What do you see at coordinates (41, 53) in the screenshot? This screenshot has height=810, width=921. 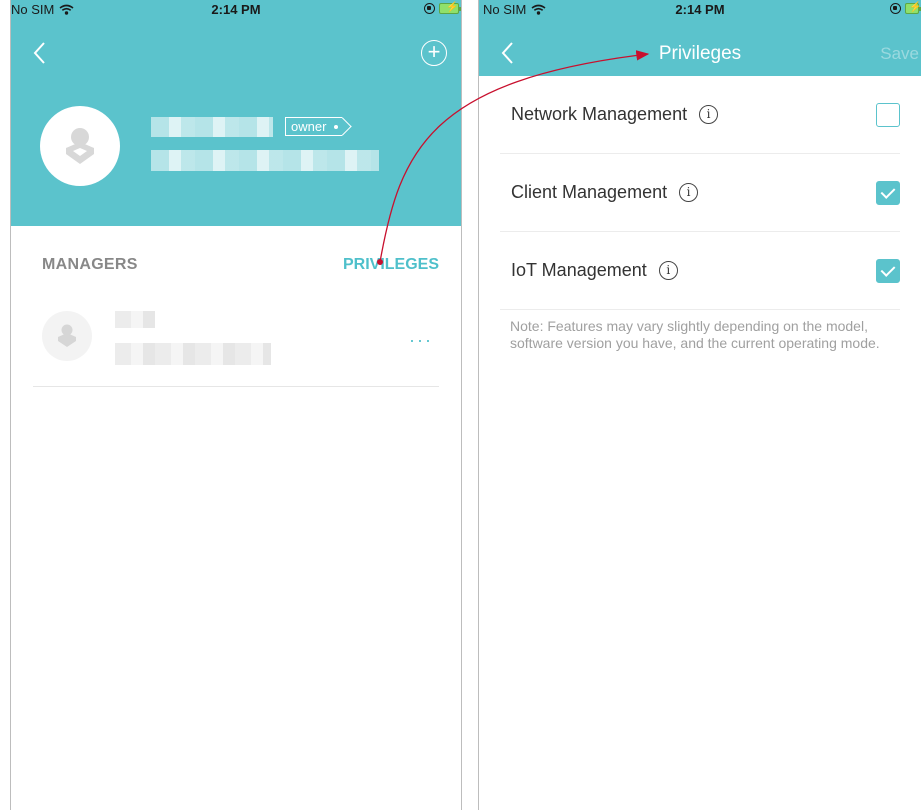 I see `back-icon` at bounding box center [41, 53].